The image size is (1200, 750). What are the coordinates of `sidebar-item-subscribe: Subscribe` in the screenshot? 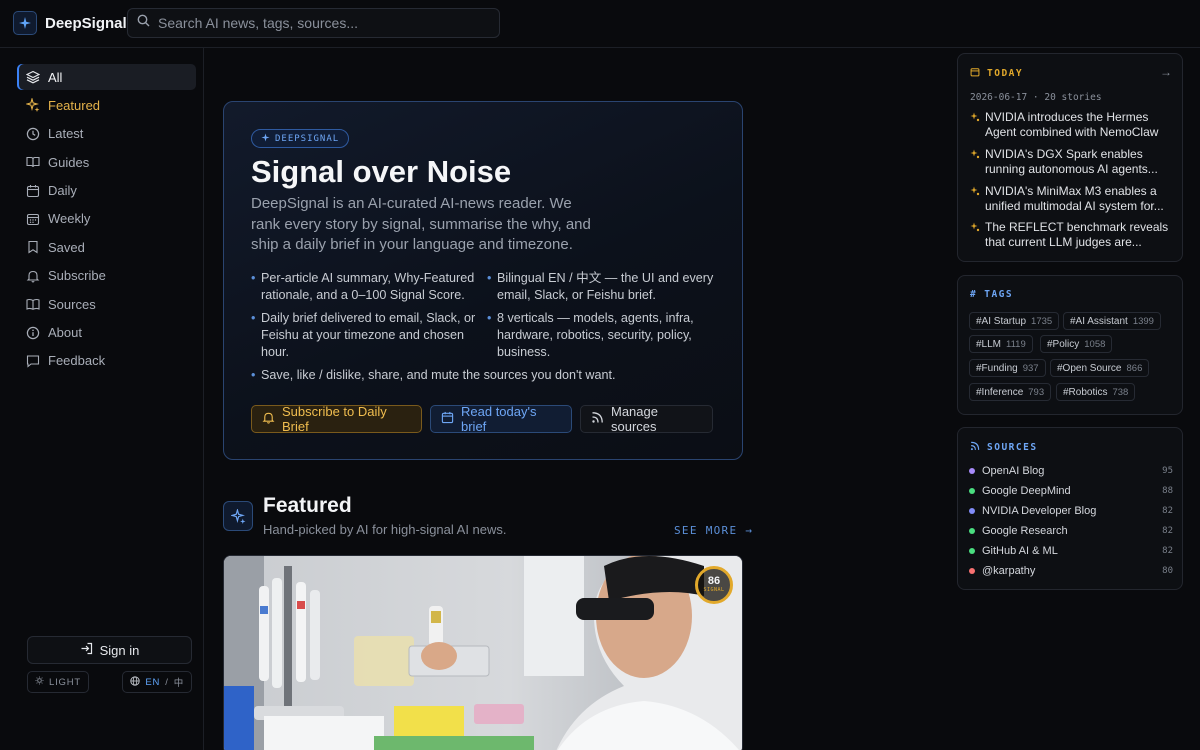 It's located at (106, 276).